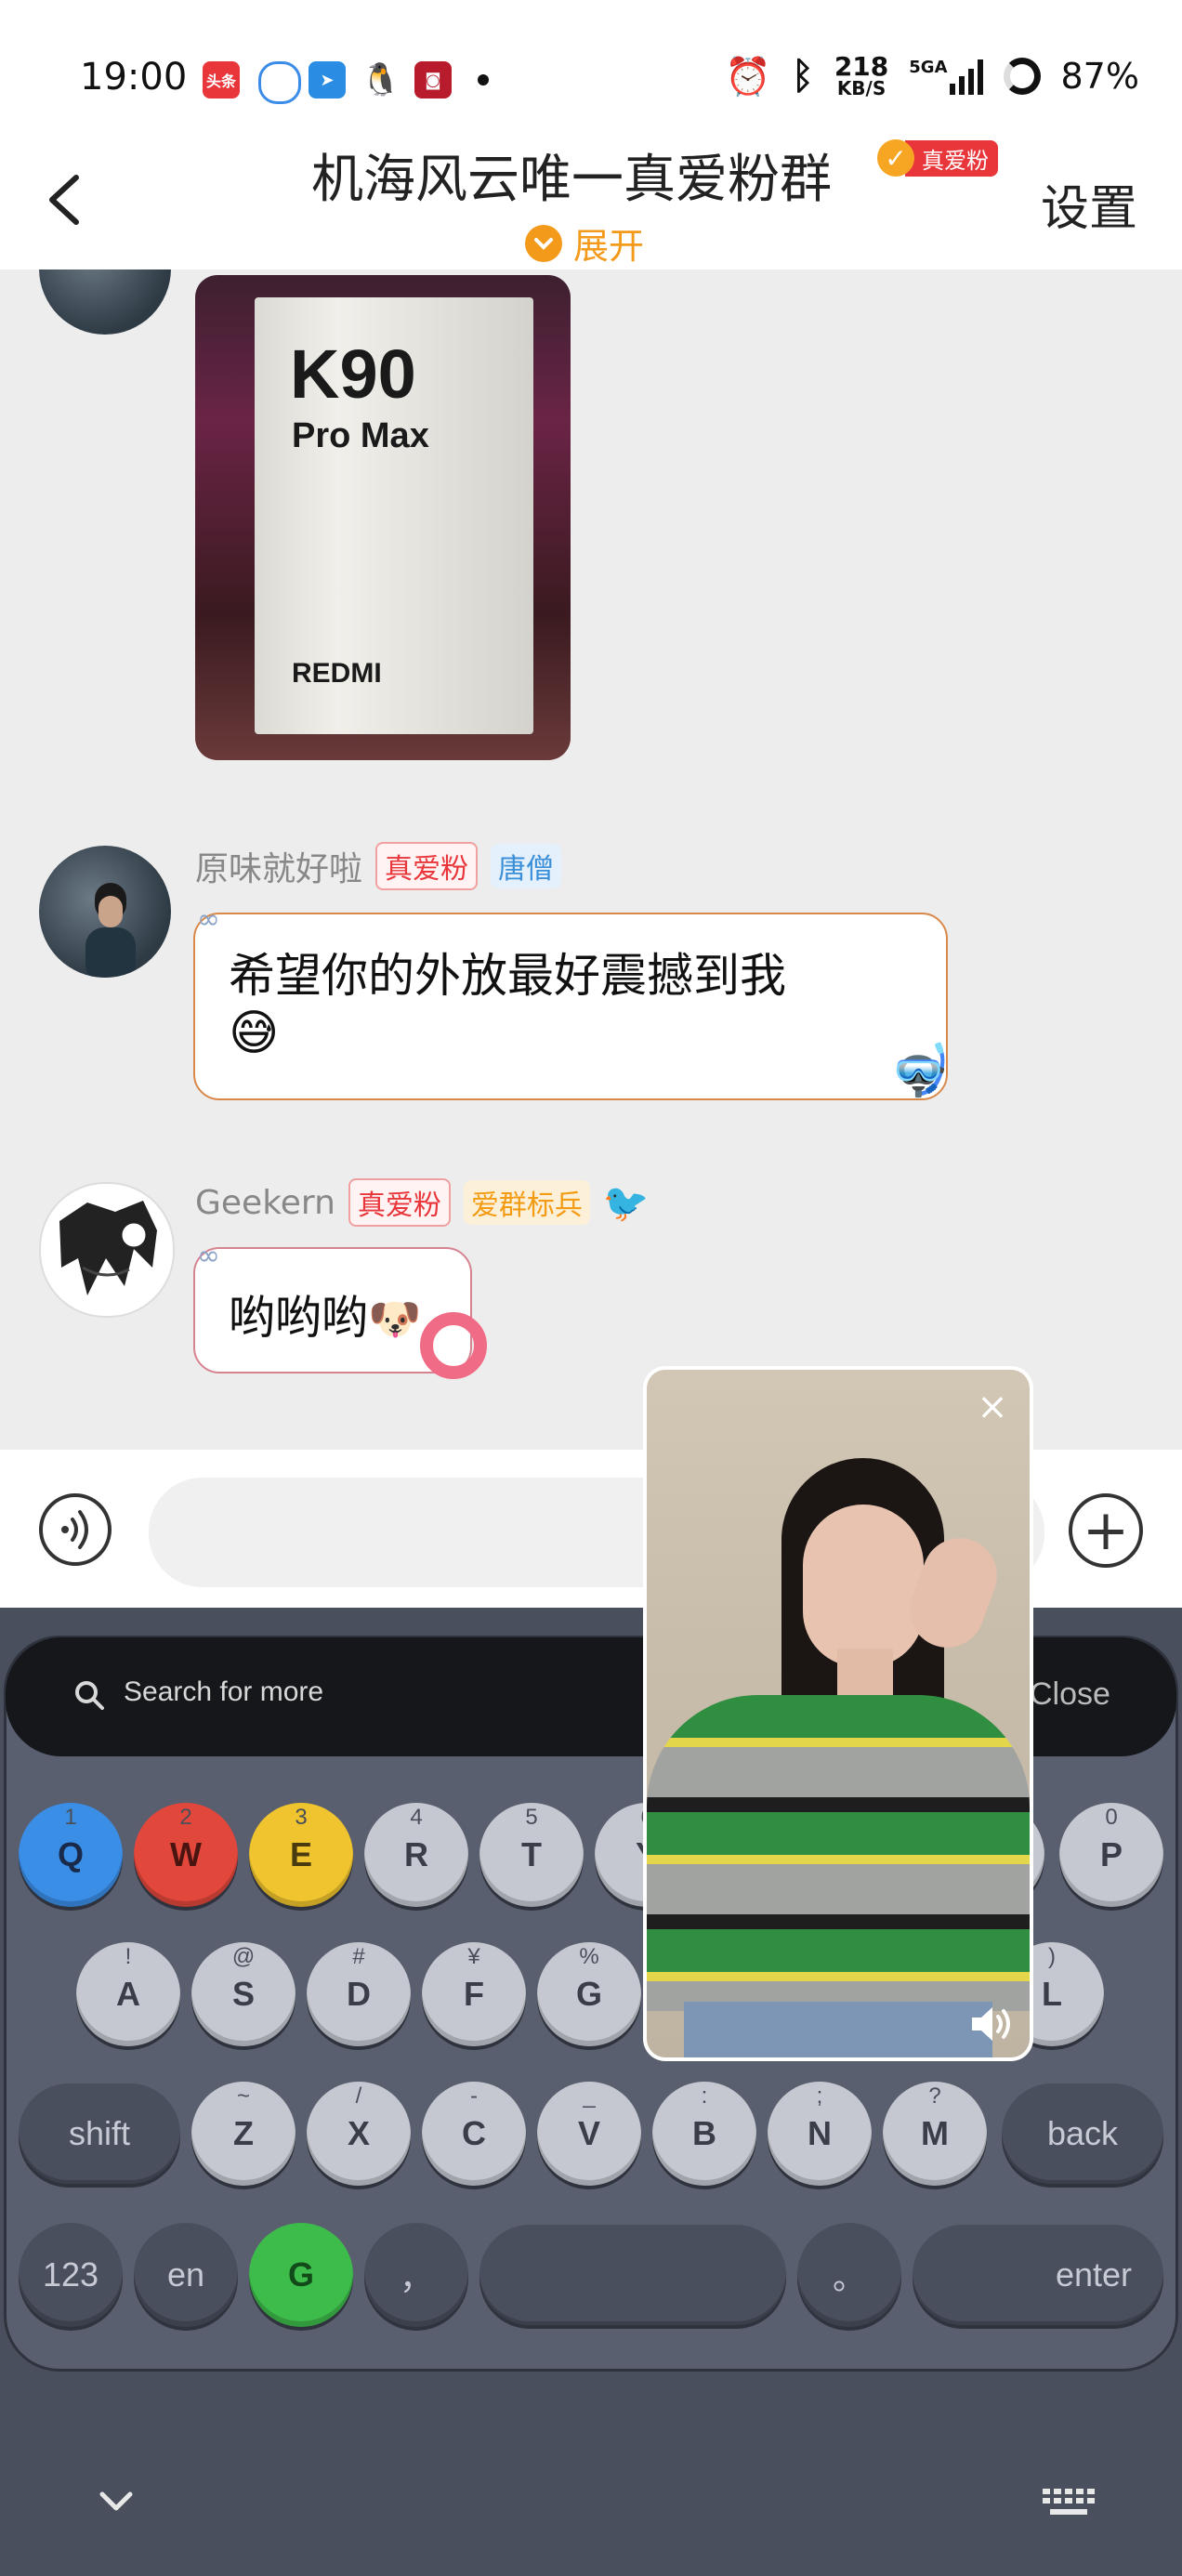  I want to click on number-mode-key: 123, so click(71, 2275).